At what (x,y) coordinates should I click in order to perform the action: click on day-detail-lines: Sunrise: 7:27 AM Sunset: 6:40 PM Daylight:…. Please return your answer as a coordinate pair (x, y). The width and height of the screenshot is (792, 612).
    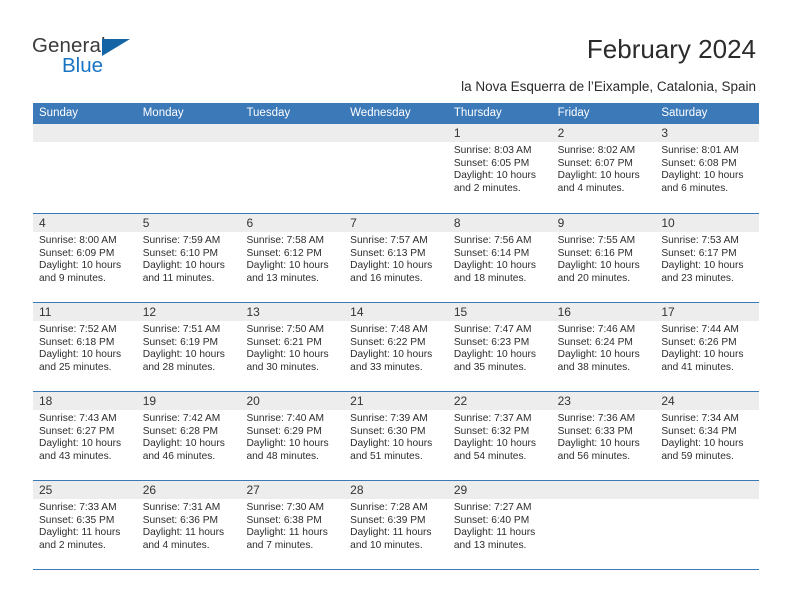
    Looking at the image, I should click on (500, 525).